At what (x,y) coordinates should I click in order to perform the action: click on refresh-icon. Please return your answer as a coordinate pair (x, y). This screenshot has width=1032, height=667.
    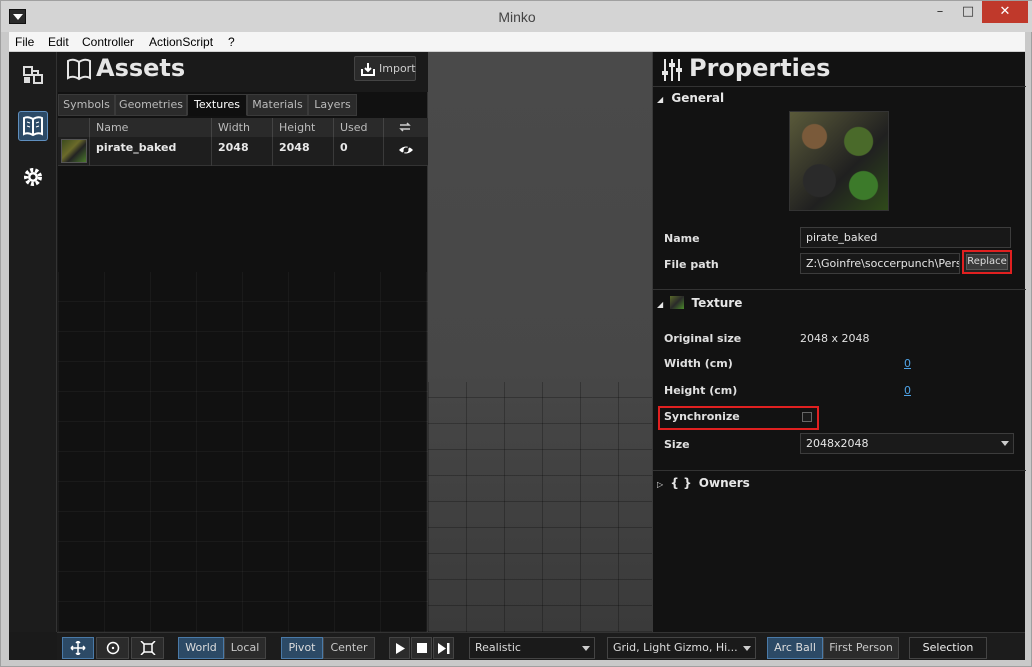
    Looking at the image, I should click on (406, 127).